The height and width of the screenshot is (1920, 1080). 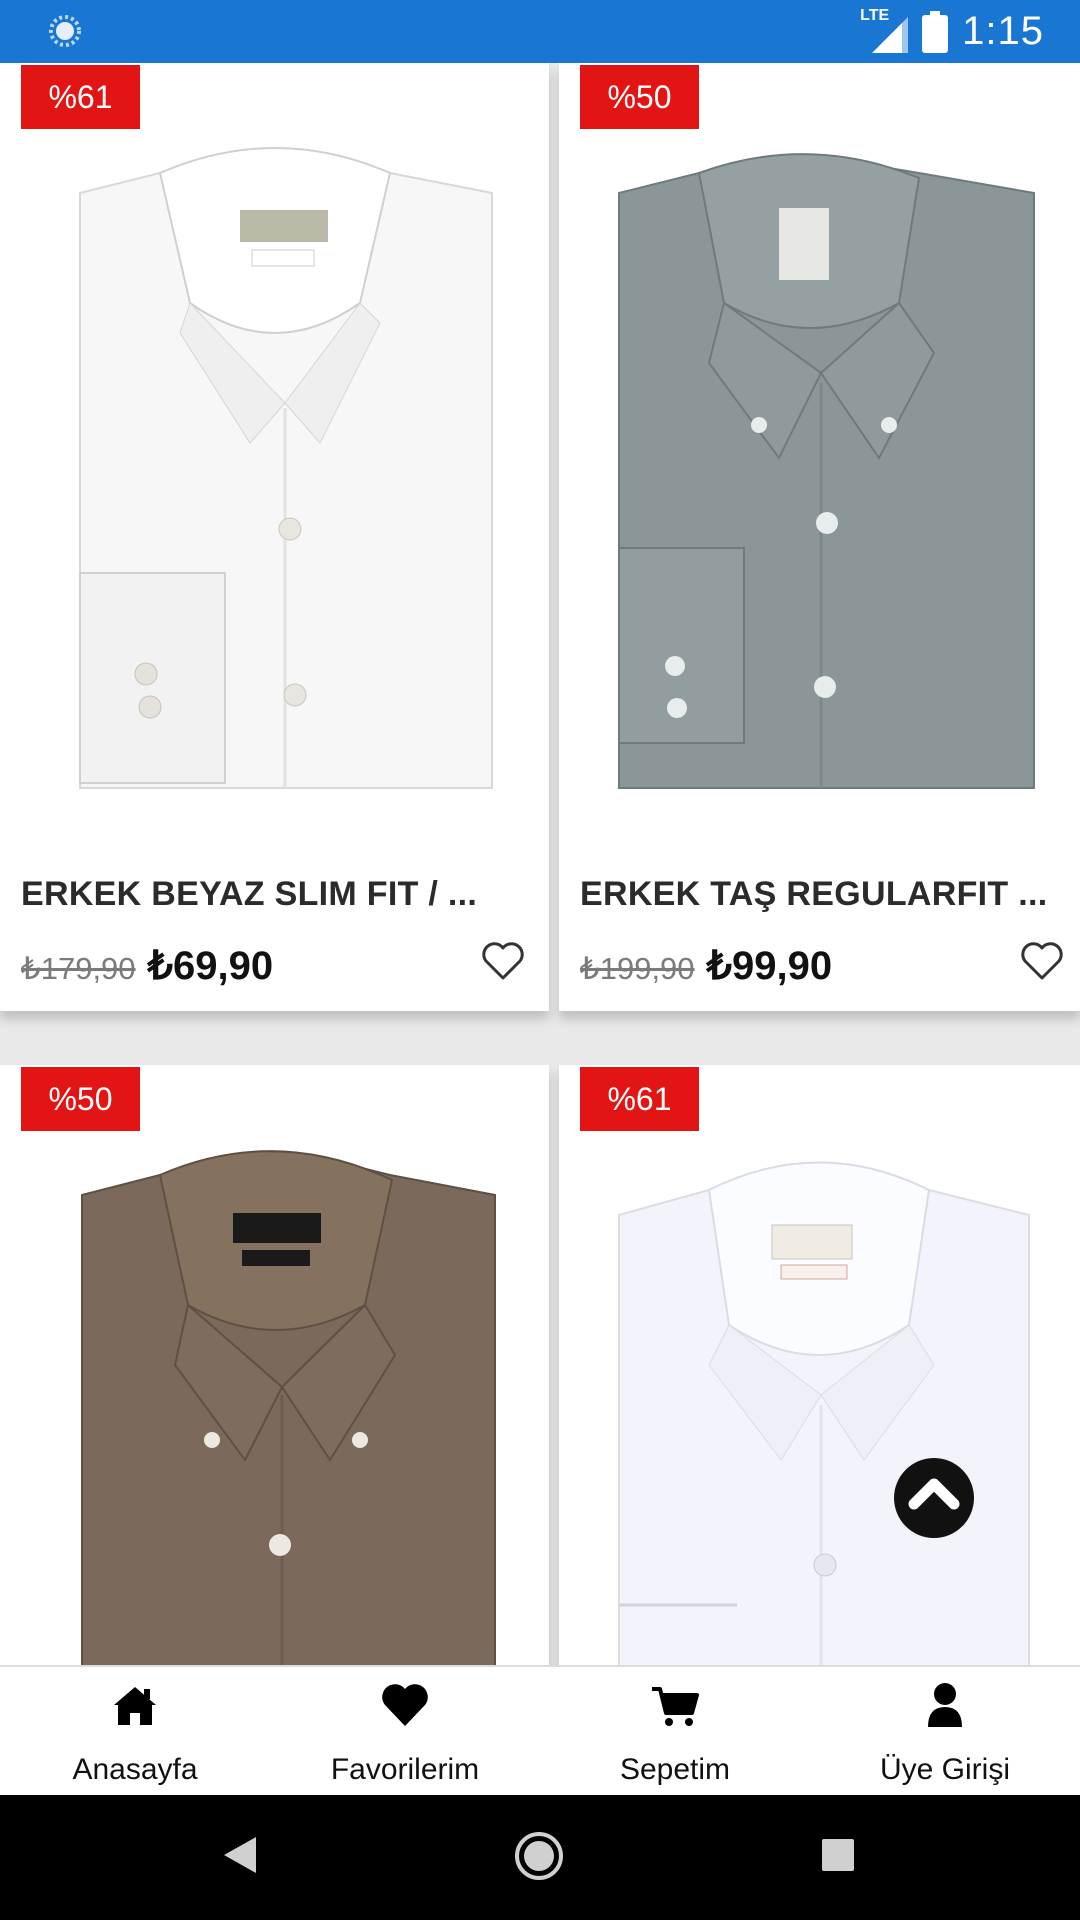 I want to click on home-icon, so click(x=135, y=1706).